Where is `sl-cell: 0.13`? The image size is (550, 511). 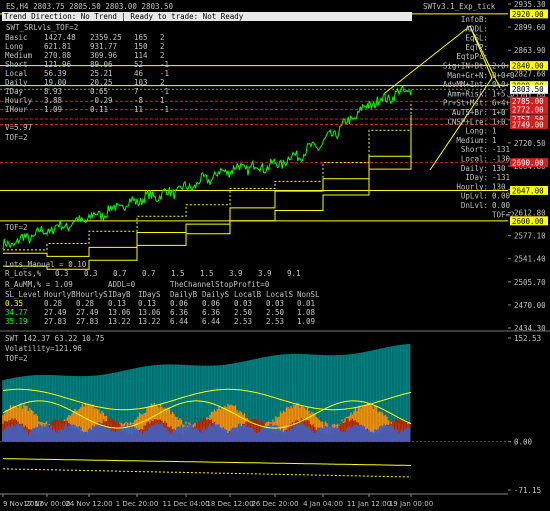 sl-cell: 0.13 is located at coordinates (147, 303).